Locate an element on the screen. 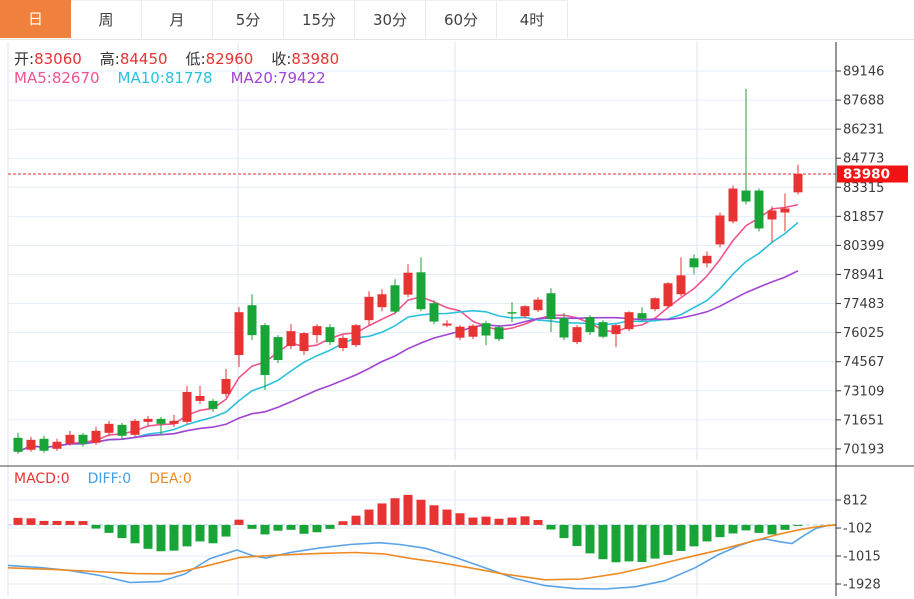 This screenshot has width=914, height=599. macd-summary: MACD:0 DIFF:0 DEA:0 is located at coordinates (112, 479).